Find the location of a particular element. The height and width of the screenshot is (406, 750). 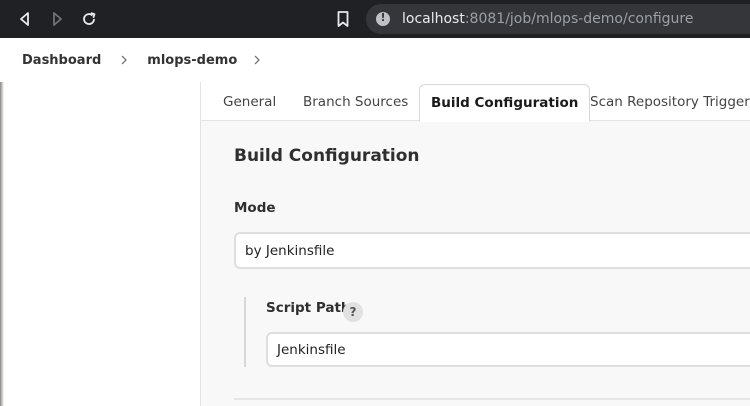

section-divider is located at coordinates (492, 399).